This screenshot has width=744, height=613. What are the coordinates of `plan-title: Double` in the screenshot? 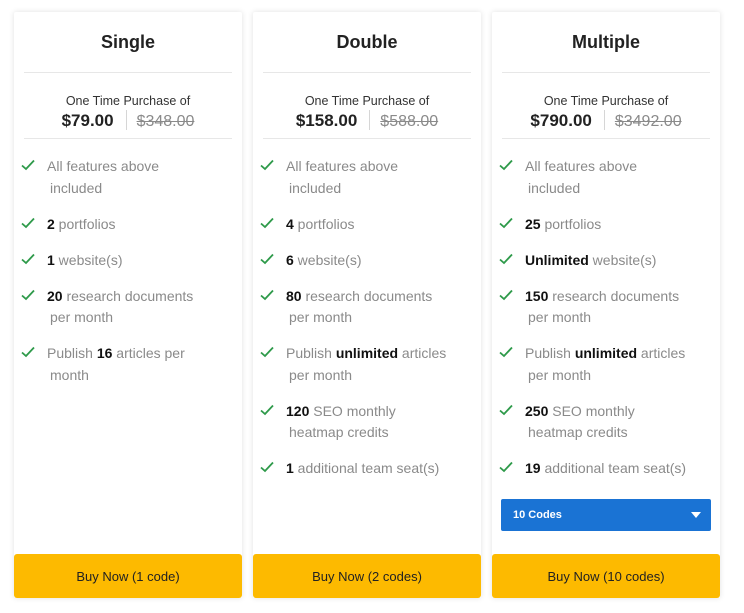 It's located at (367, 42).